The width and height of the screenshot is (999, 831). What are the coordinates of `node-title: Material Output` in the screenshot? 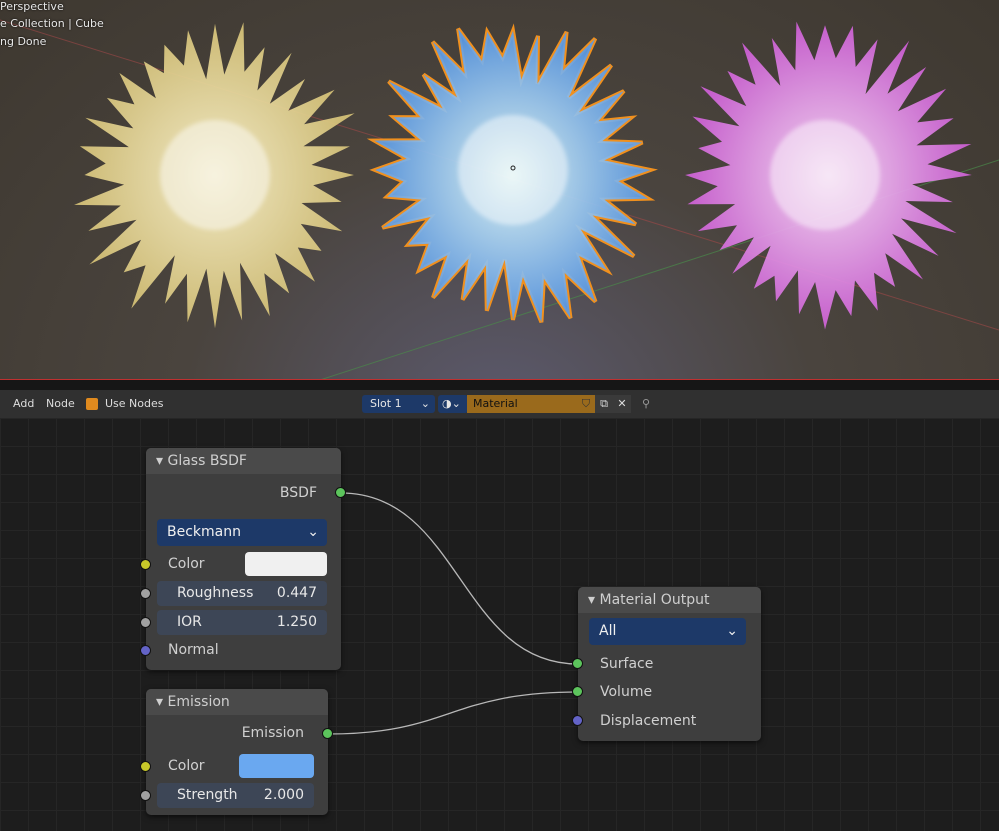 It's located at (654, 600).